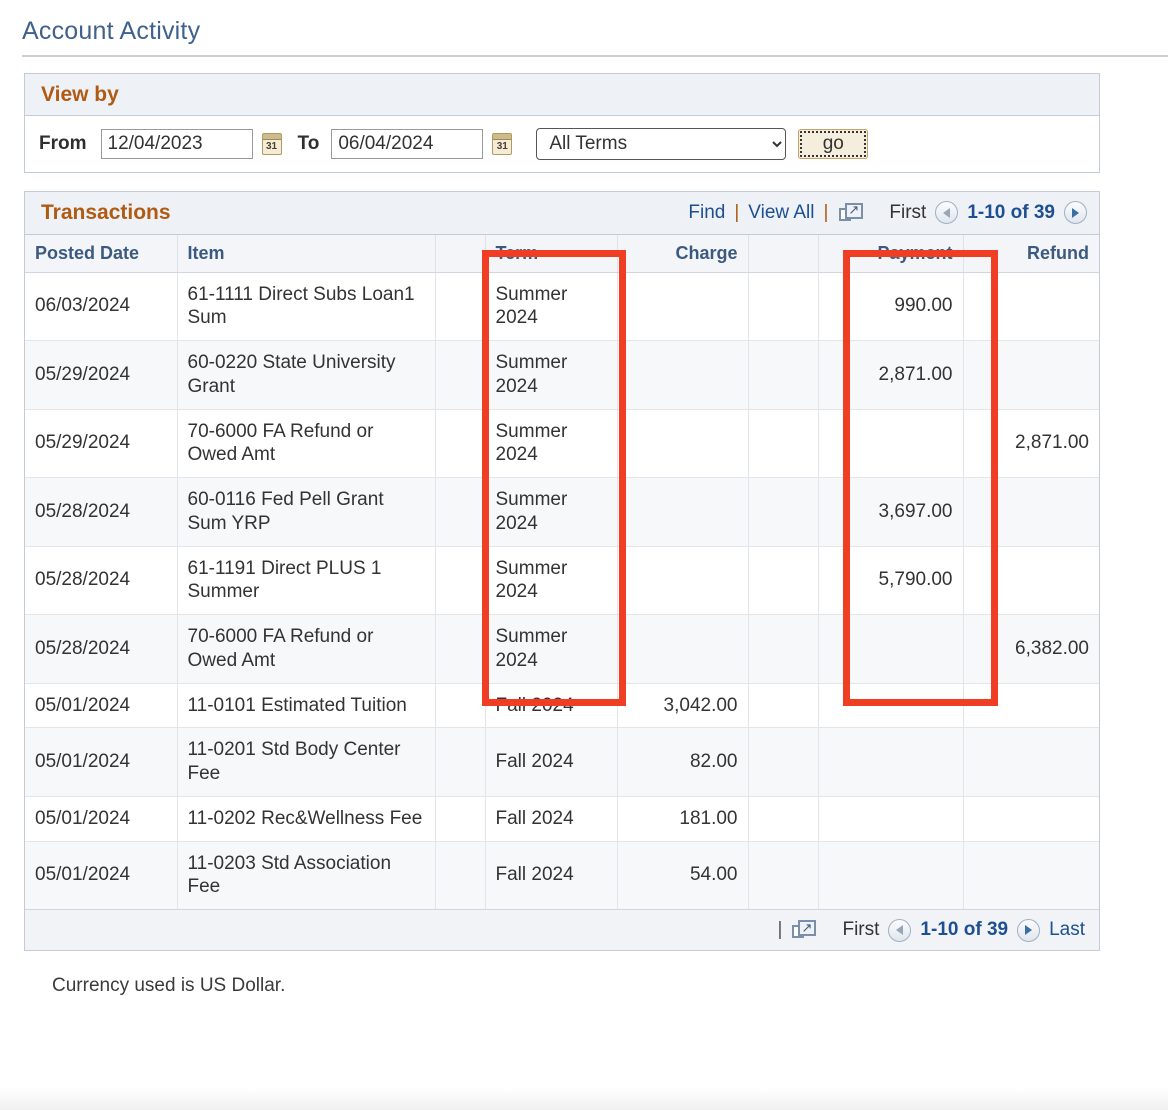 The width and height of the screenshot is (1168, 1110). I want to click on to-label: To, so click(308, 143).